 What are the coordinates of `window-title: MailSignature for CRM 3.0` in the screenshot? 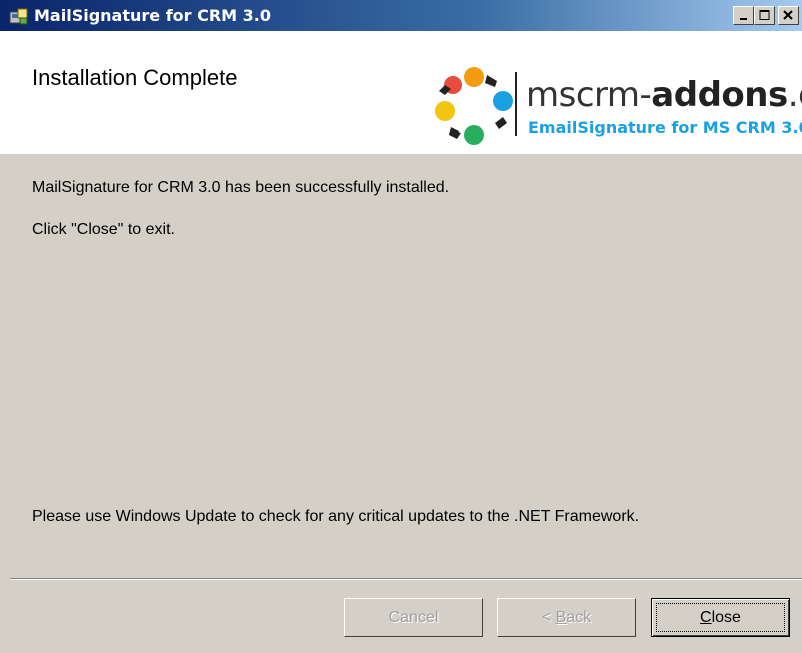 It's located at (152, 15).